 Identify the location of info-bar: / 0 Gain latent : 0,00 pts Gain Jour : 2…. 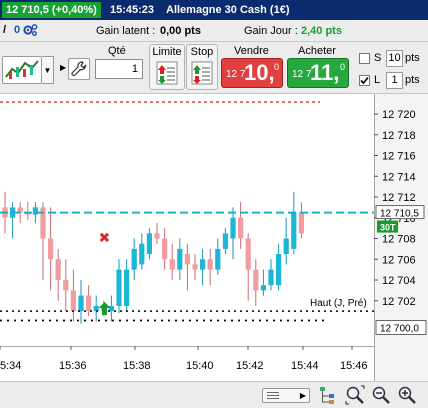
(214, 31).